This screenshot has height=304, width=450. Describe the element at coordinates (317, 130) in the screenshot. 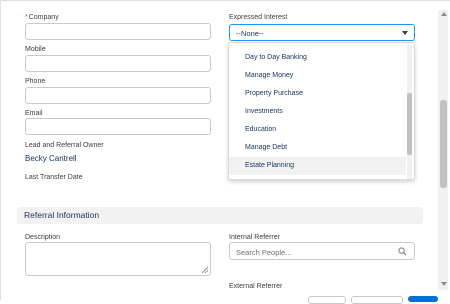

I see `option-education: Education` at that location.